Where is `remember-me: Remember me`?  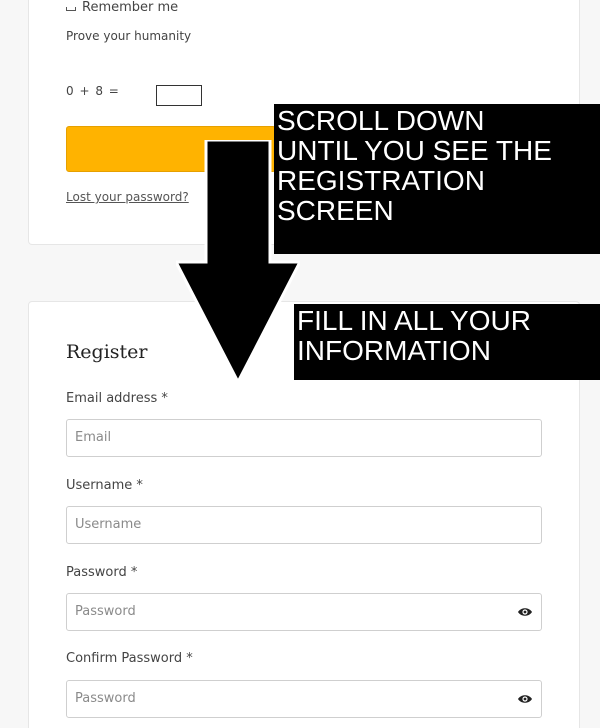 remember-me: Remember me is located at coordinates (122, 7).